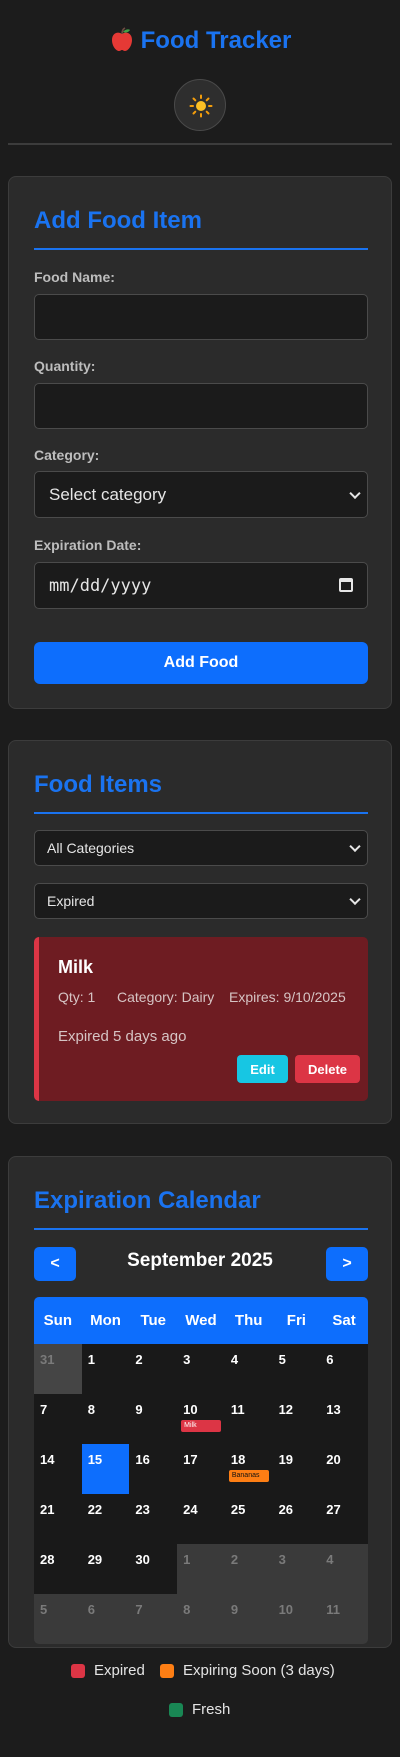 Image resolution: width=400 pixels, height=1757 pixels. I want to click on legend-item: Expiring Soon (3 days), so click(247, 1670).